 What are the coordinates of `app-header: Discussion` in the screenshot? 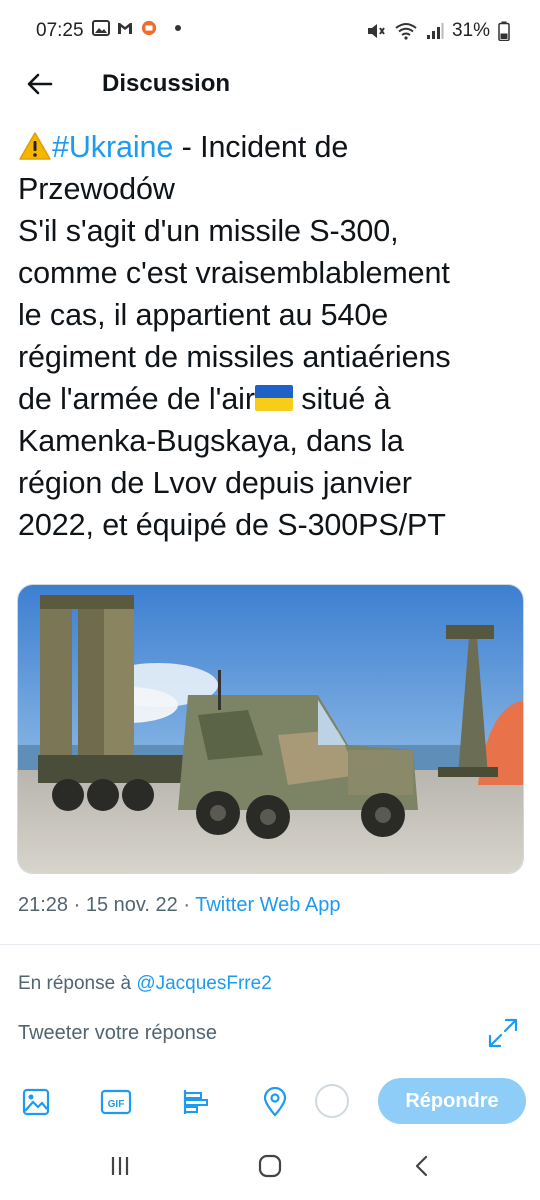 It's located at (270, 84).